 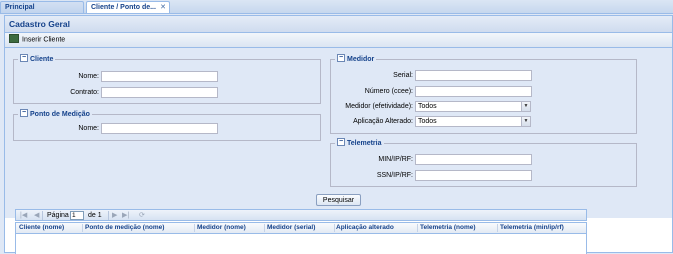 I want to click on toolbar: Inserir Cliente, so click(x=338, y=40).